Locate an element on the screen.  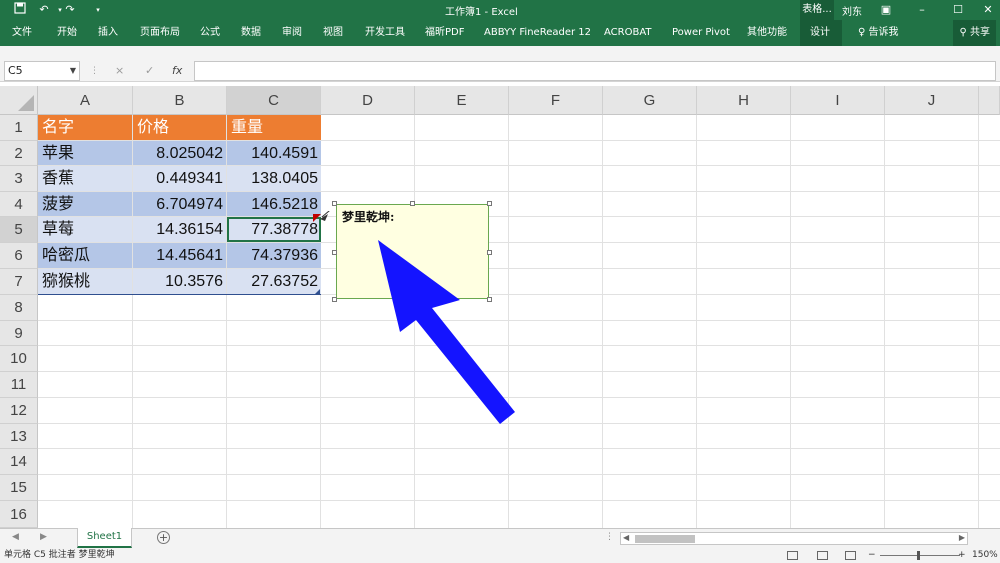
row-header-10: 10 is located at coordinates (19, 359).